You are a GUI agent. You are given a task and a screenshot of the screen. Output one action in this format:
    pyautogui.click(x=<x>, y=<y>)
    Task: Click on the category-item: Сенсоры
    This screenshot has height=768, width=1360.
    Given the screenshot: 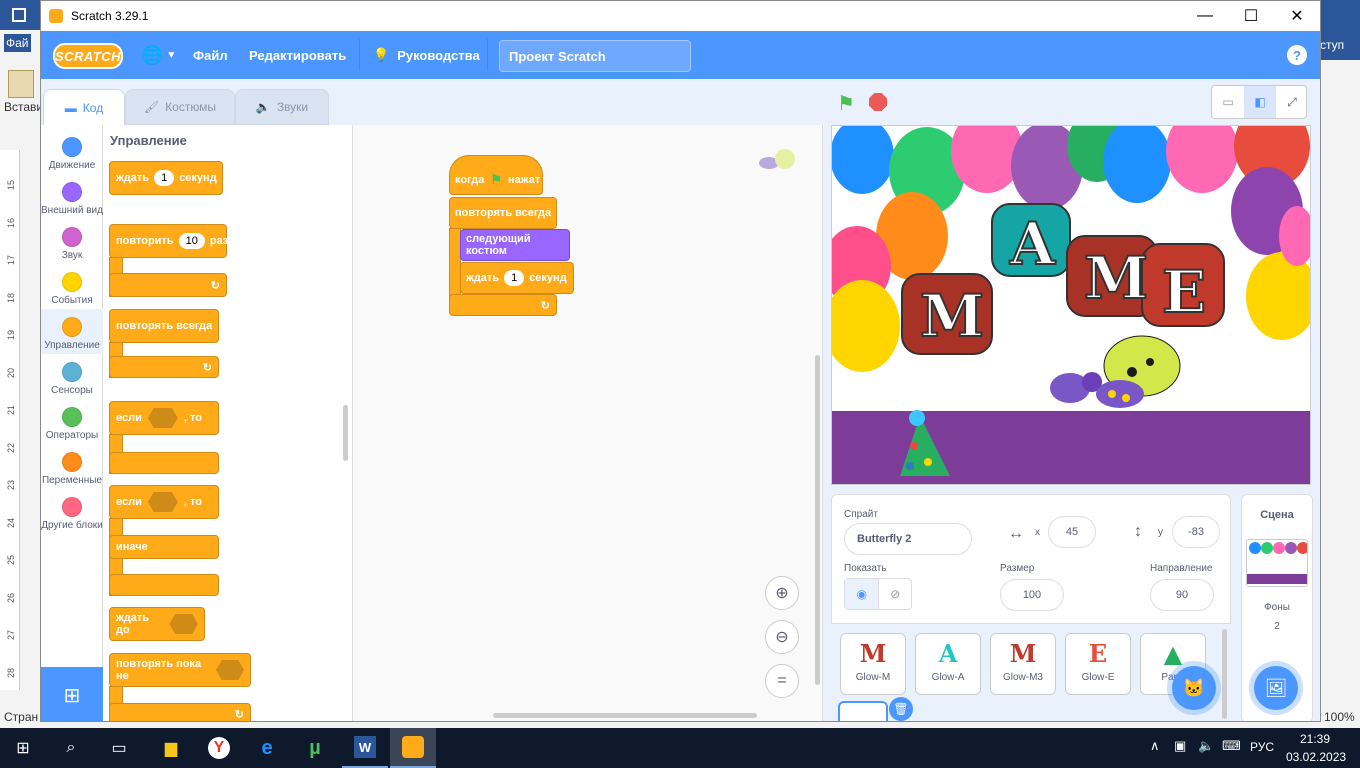 What is the action you would take?
    pyautogui.click(x=72, y=376)
    